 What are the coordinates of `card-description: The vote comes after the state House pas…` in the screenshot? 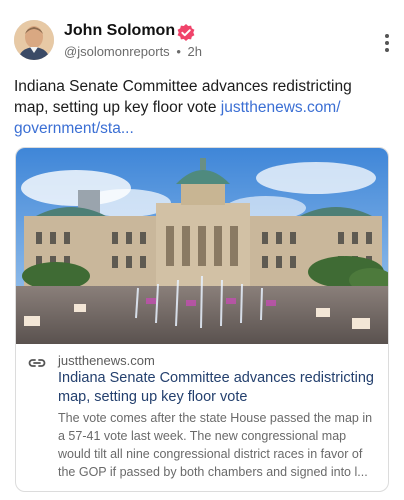 It's located at (215, 445).